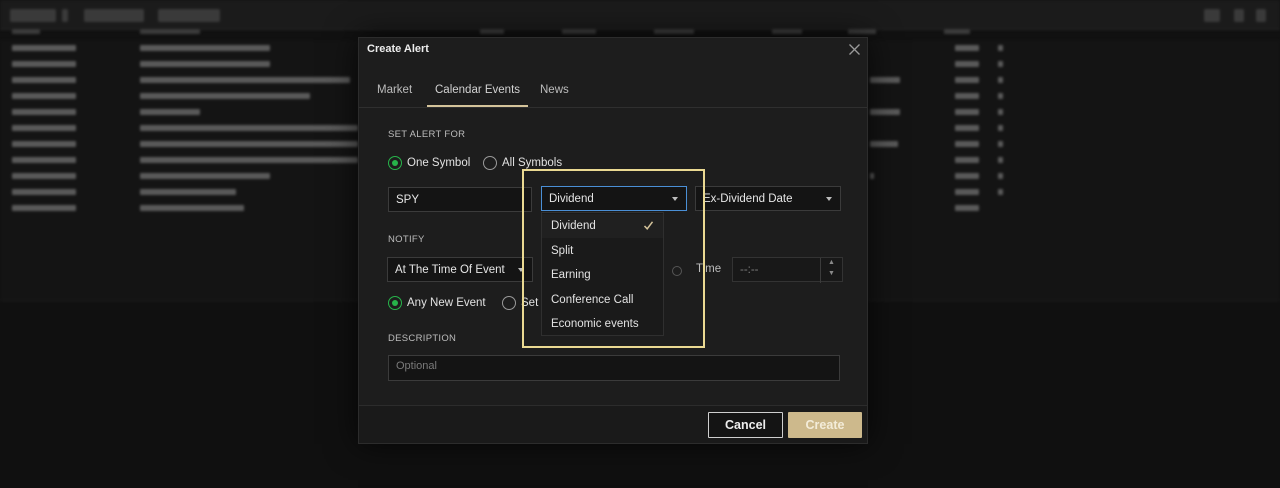  I want to click on symbol-input-value: SPY, so click(408, 199).